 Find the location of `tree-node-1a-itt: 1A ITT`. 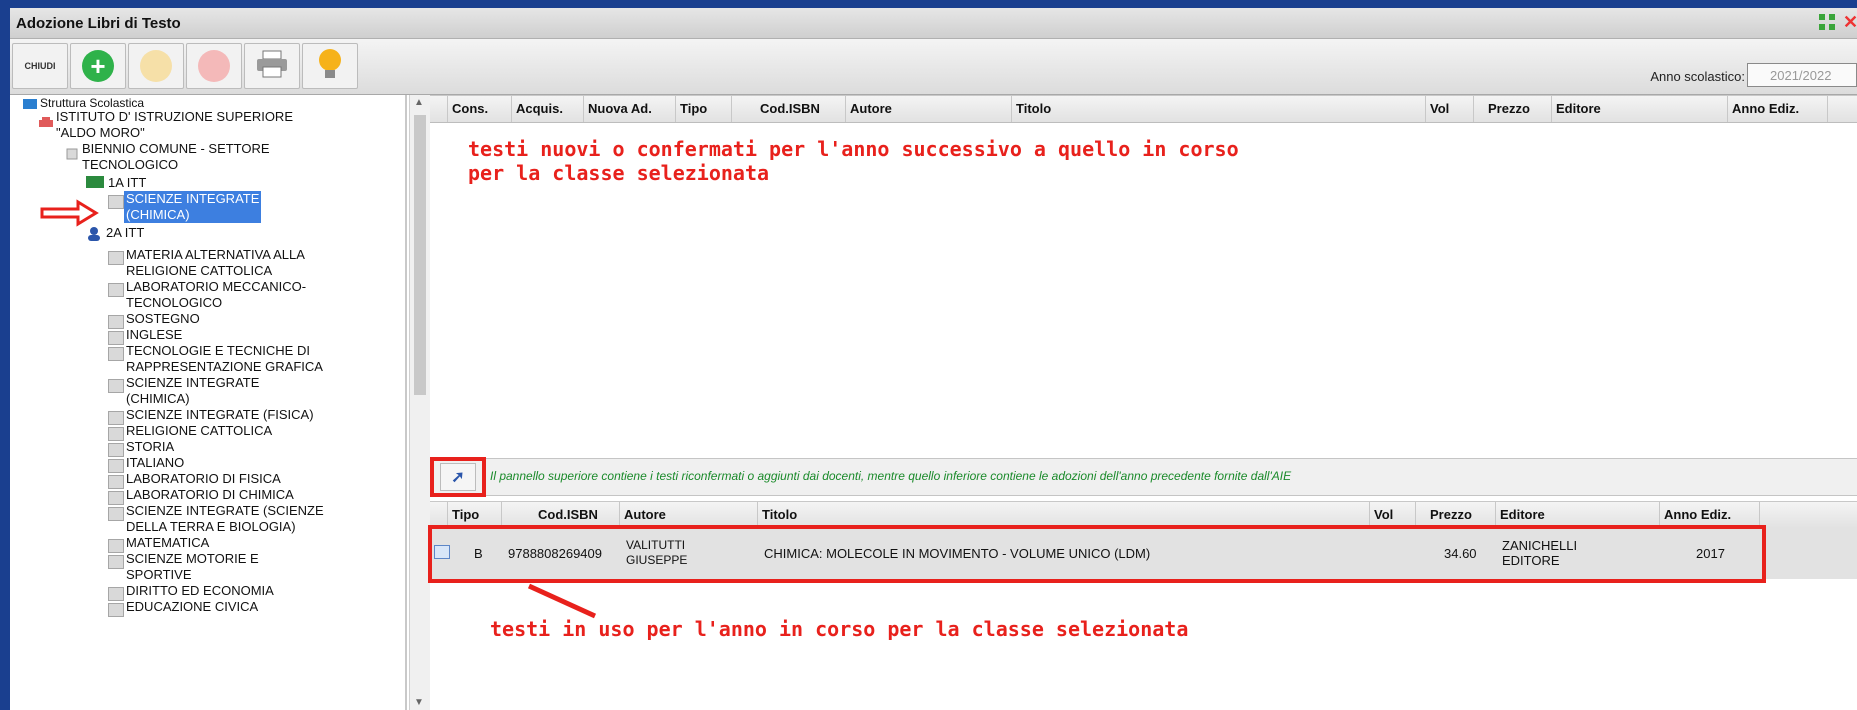

tree-node-1a-itt: 1A ITT is located at coordinates (127, 183).